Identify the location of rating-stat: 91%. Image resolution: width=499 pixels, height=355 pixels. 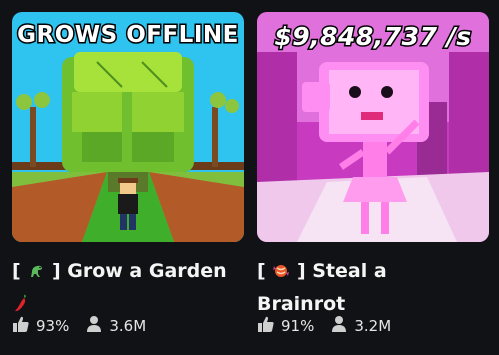
(285, 326).